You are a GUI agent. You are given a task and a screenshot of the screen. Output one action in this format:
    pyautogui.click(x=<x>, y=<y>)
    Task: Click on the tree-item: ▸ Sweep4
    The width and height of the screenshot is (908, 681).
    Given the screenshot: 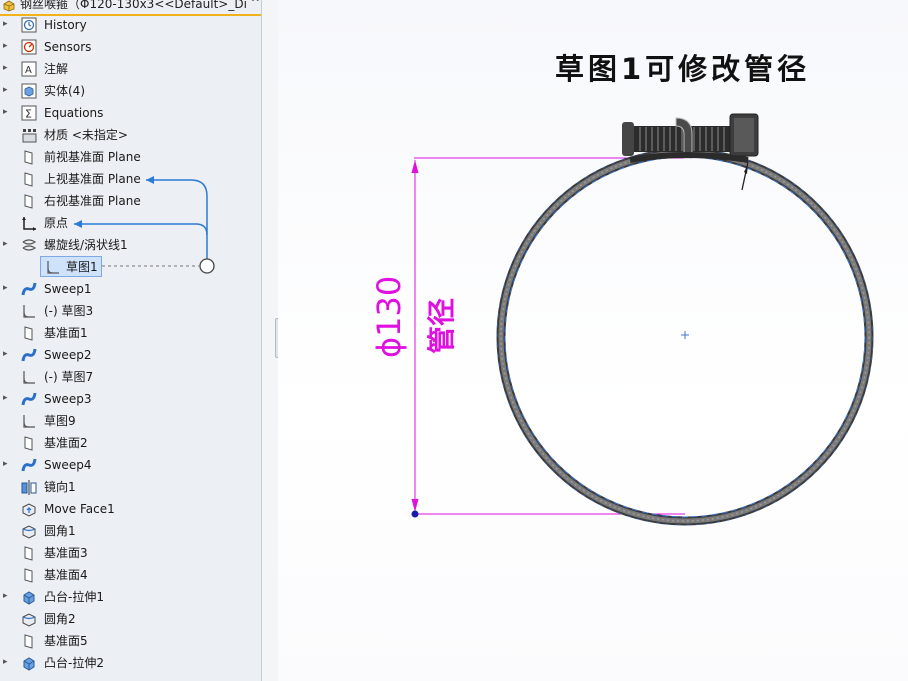 What is the action you would take?
    pyautogui.click(x=130, y=465)
    